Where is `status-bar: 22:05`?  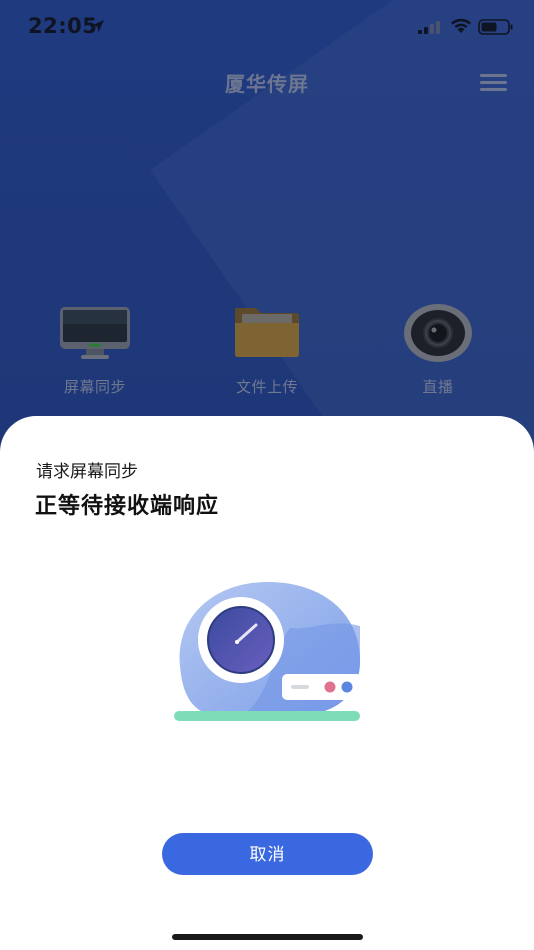 status-bar: 22:05 is located at coordinates (267, 27).